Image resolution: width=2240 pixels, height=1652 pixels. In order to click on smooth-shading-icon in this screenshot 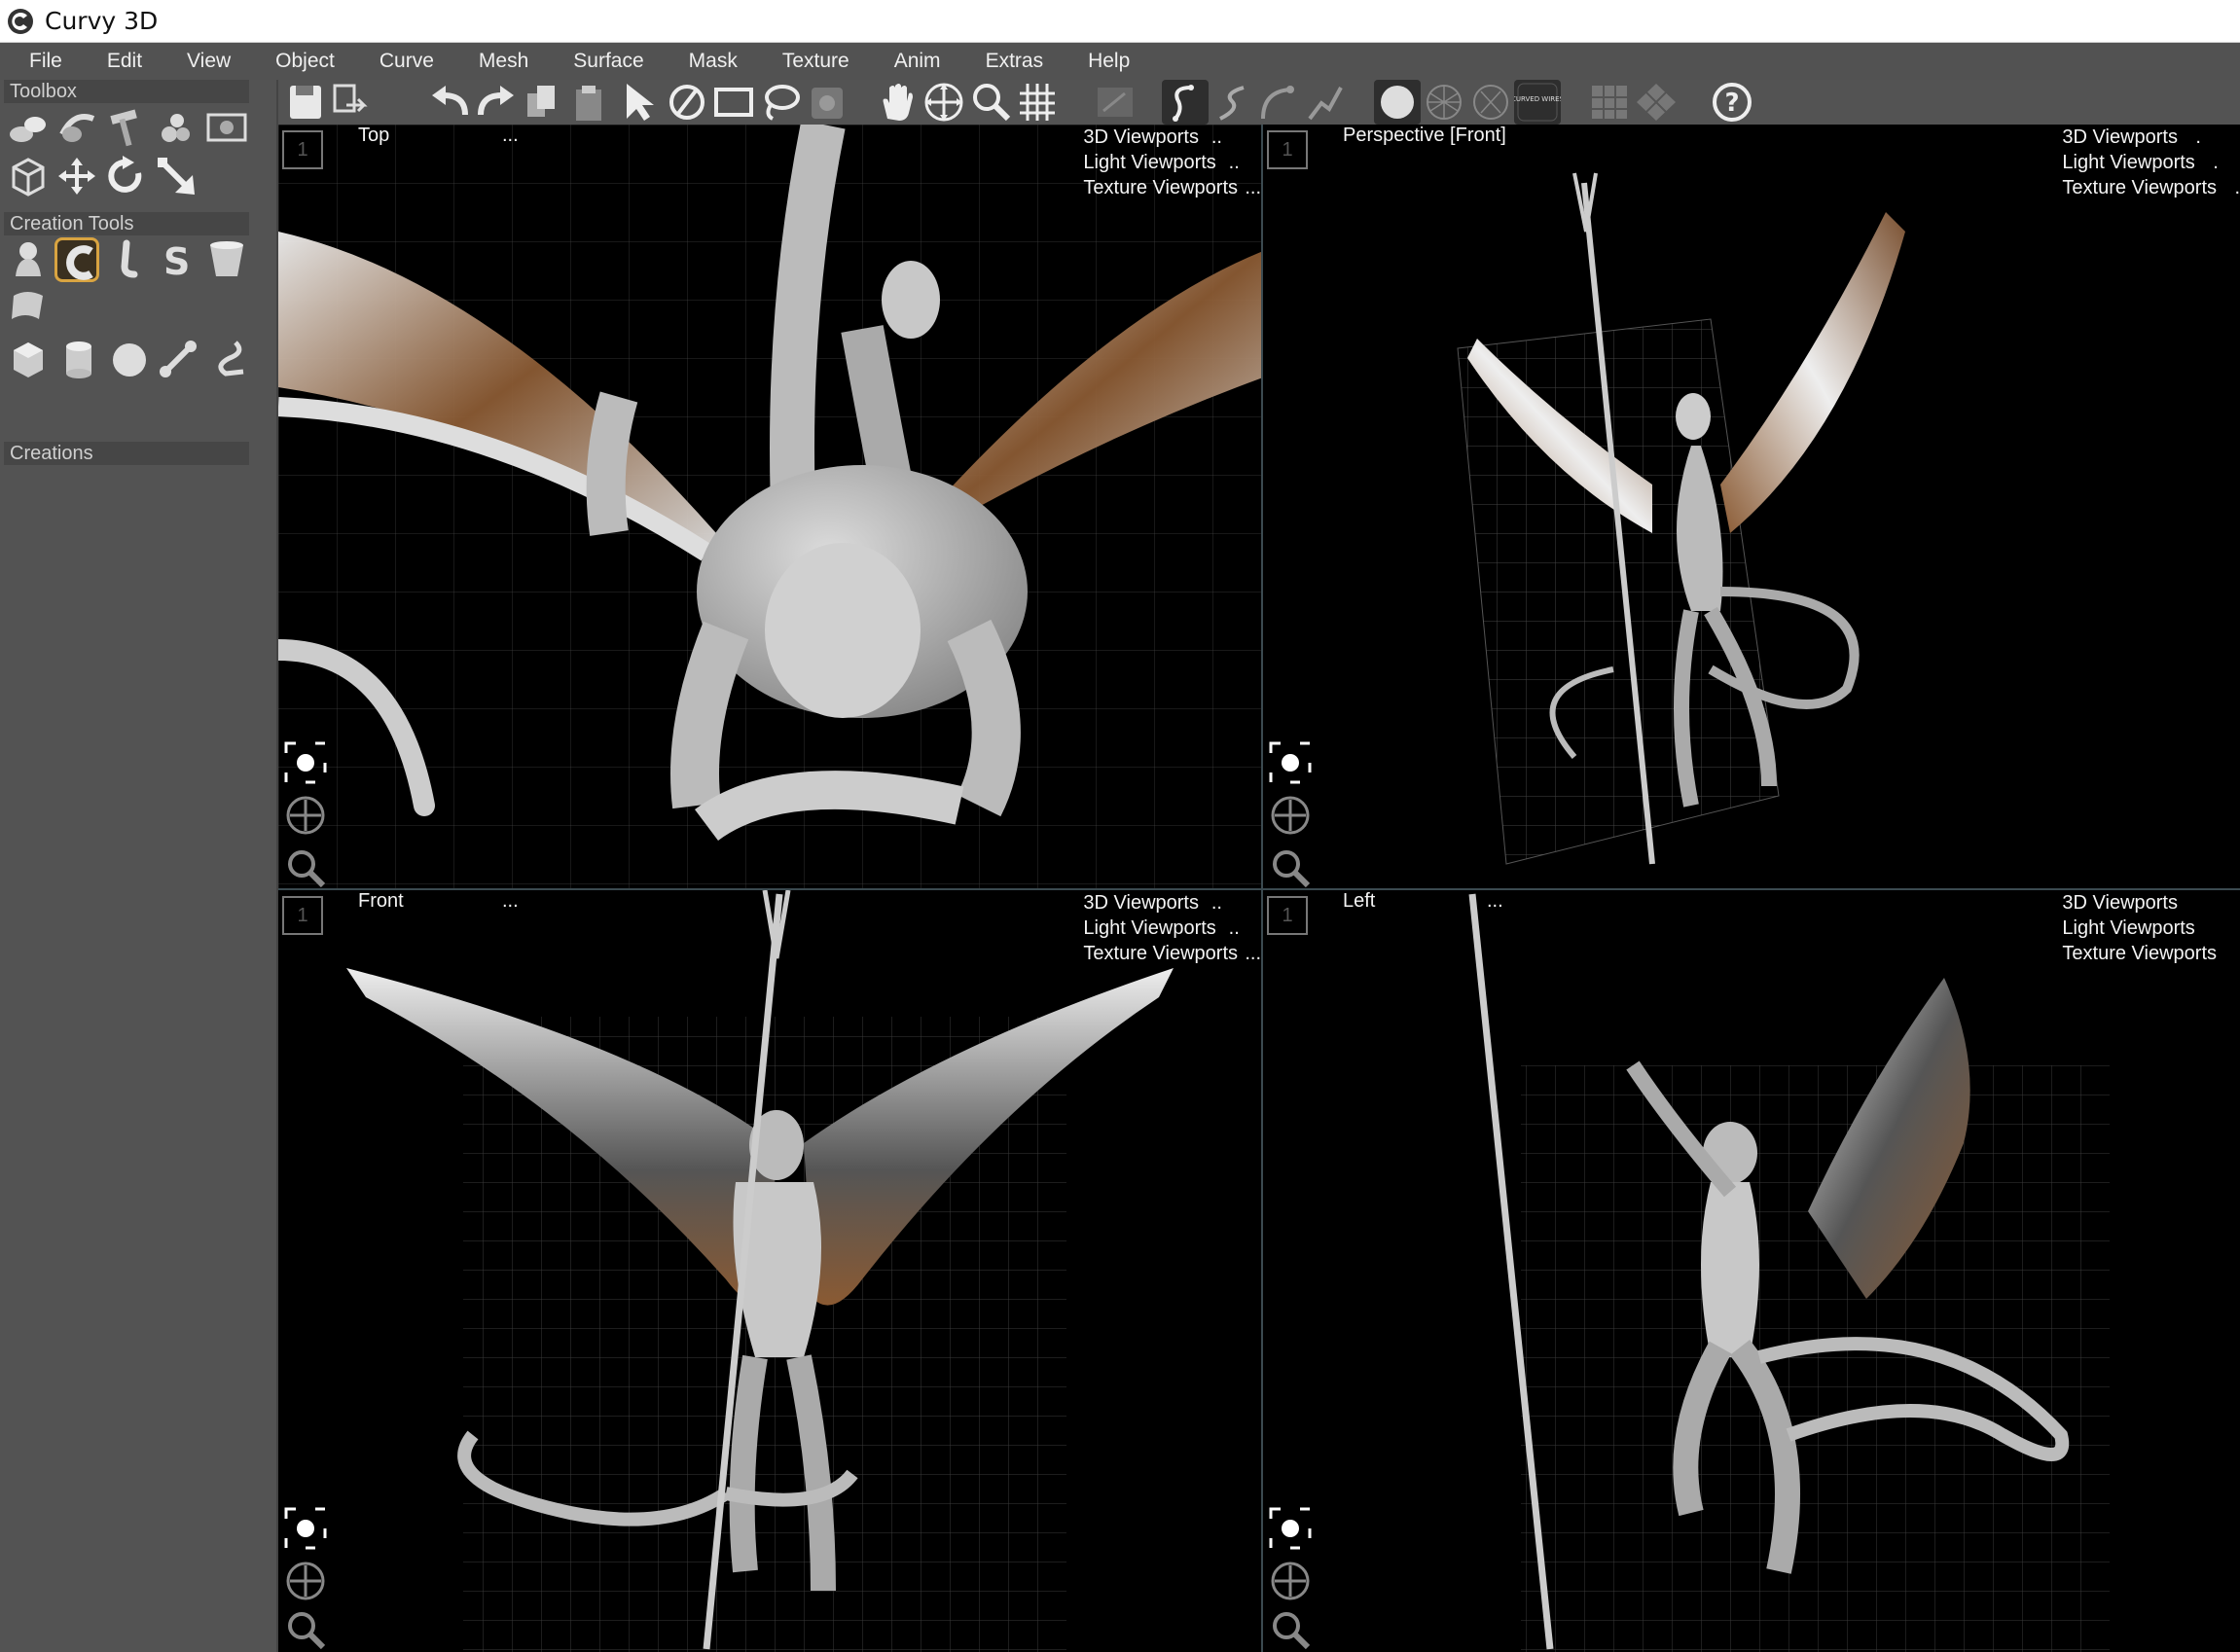, I will do `click(1397, 102)`.